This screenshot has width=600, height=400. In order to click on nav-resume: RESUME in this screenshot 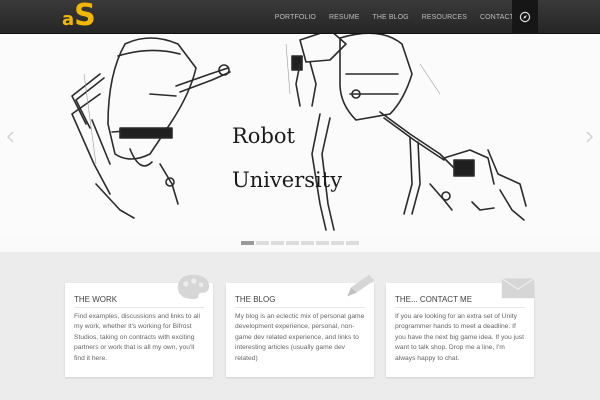, I will do `click(344, 17)`.